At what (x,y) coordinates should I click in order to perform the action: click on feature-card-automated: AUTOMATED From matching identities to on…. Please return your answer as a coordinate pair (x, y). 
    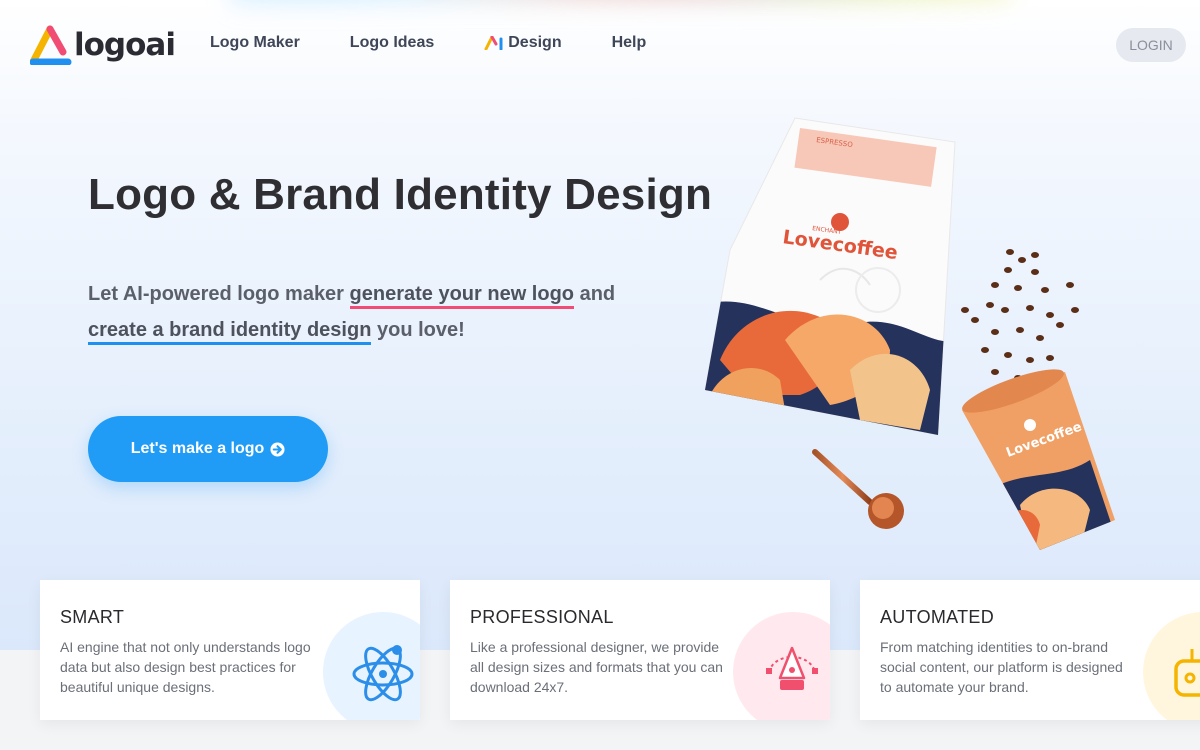
    Looking at the image, I should click on (1030, 650).